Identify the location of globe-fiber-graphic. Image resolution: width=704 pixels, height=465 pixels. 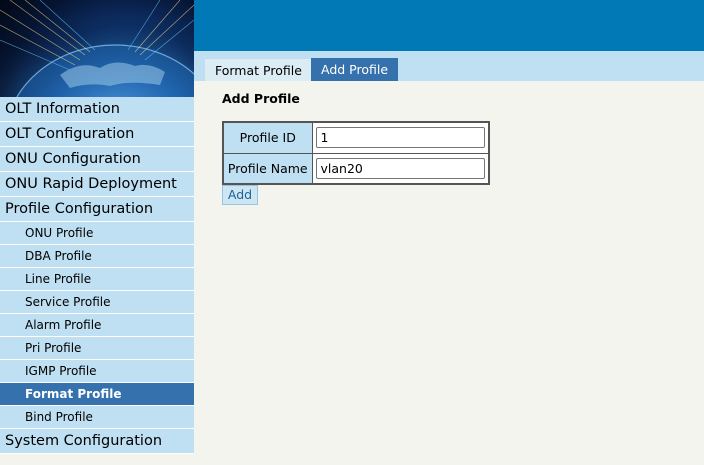
(97, 48).